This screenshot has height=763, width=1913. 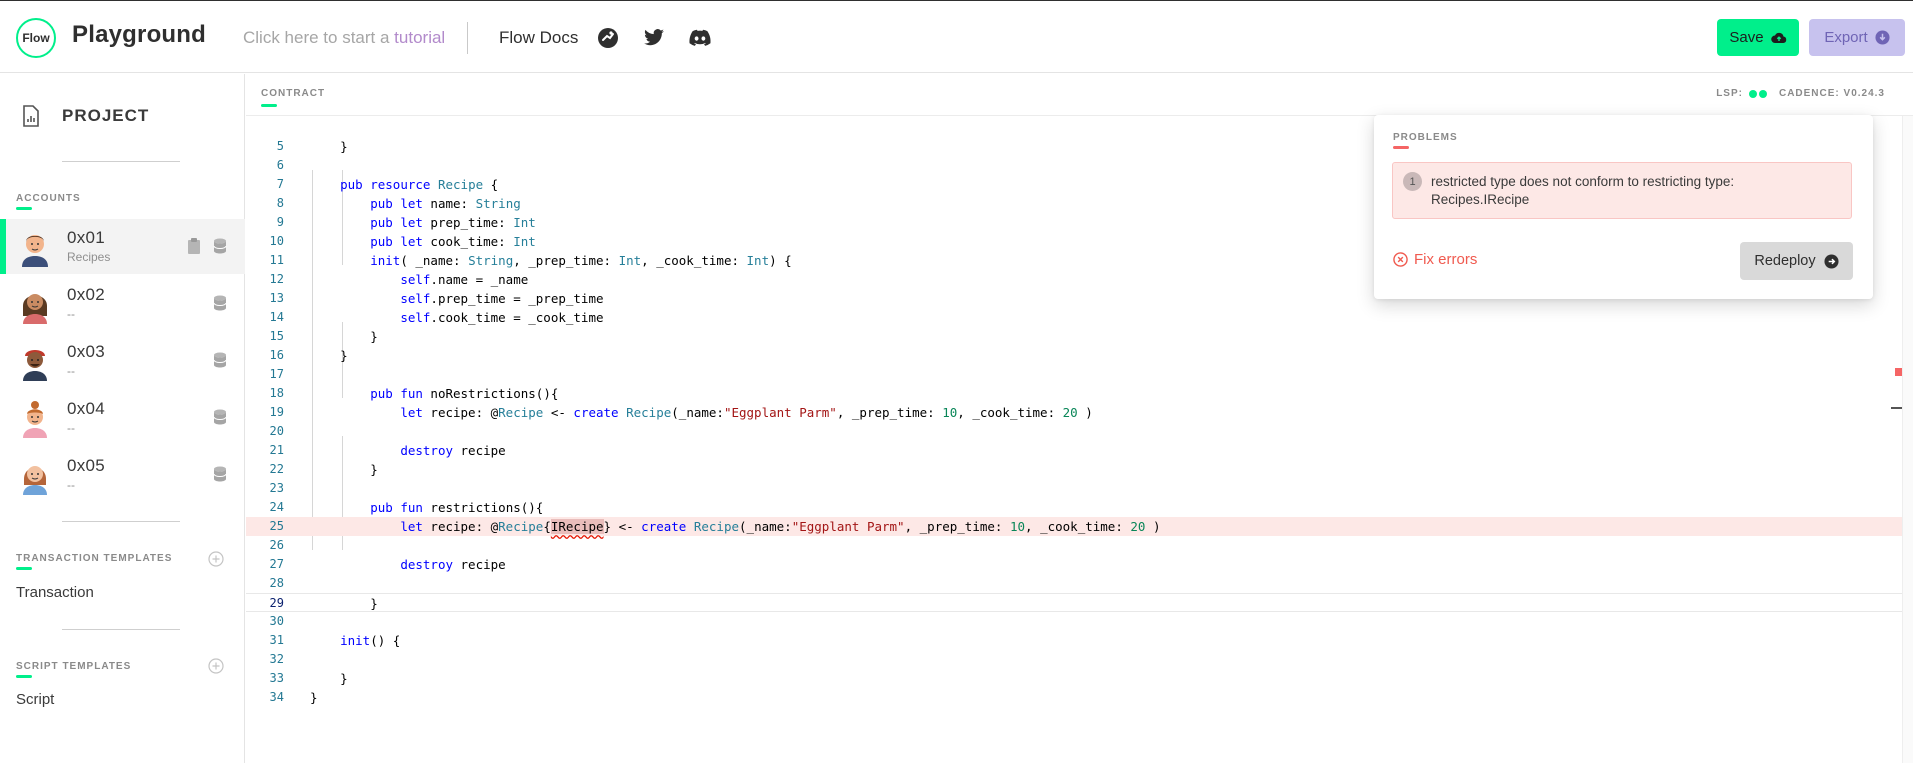 I want to click on line-number: 22, so click(x=276, y=469).